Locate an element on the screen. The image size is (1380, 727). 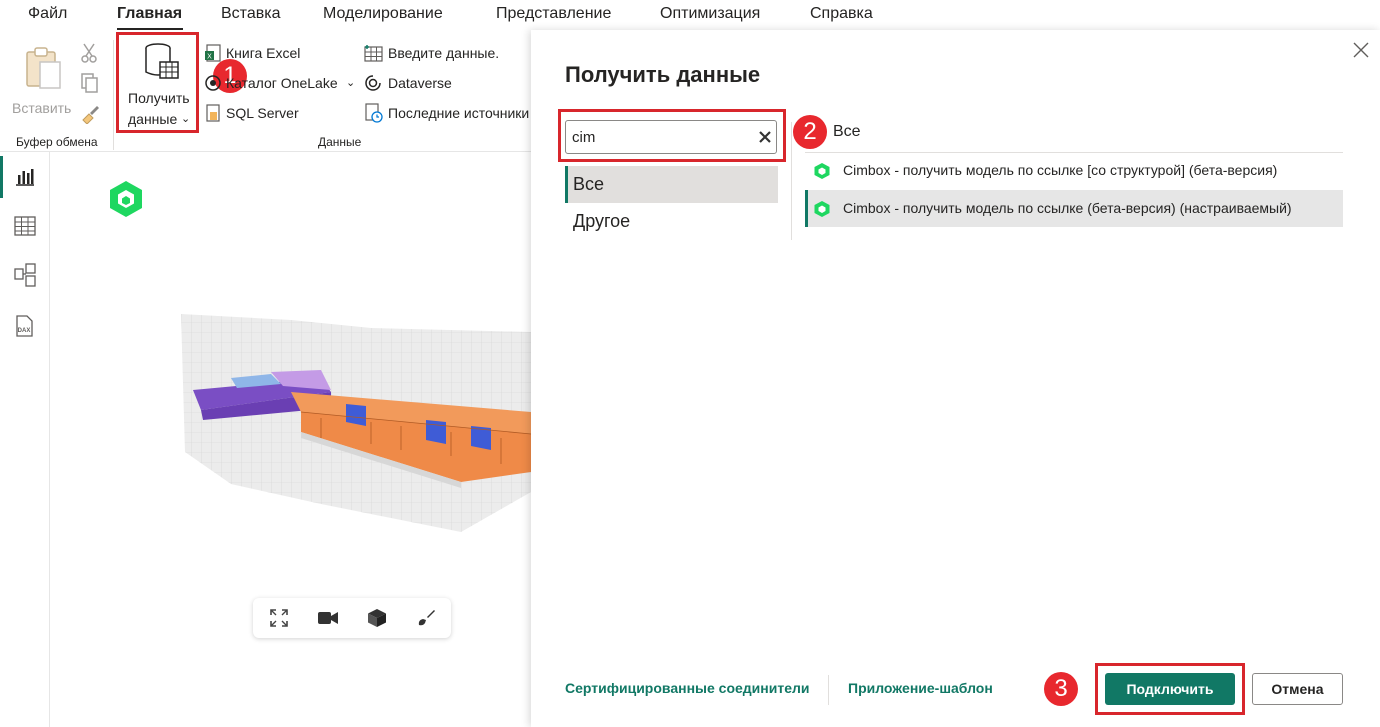
menu-home: Главная is located at coordinates (149, 14).